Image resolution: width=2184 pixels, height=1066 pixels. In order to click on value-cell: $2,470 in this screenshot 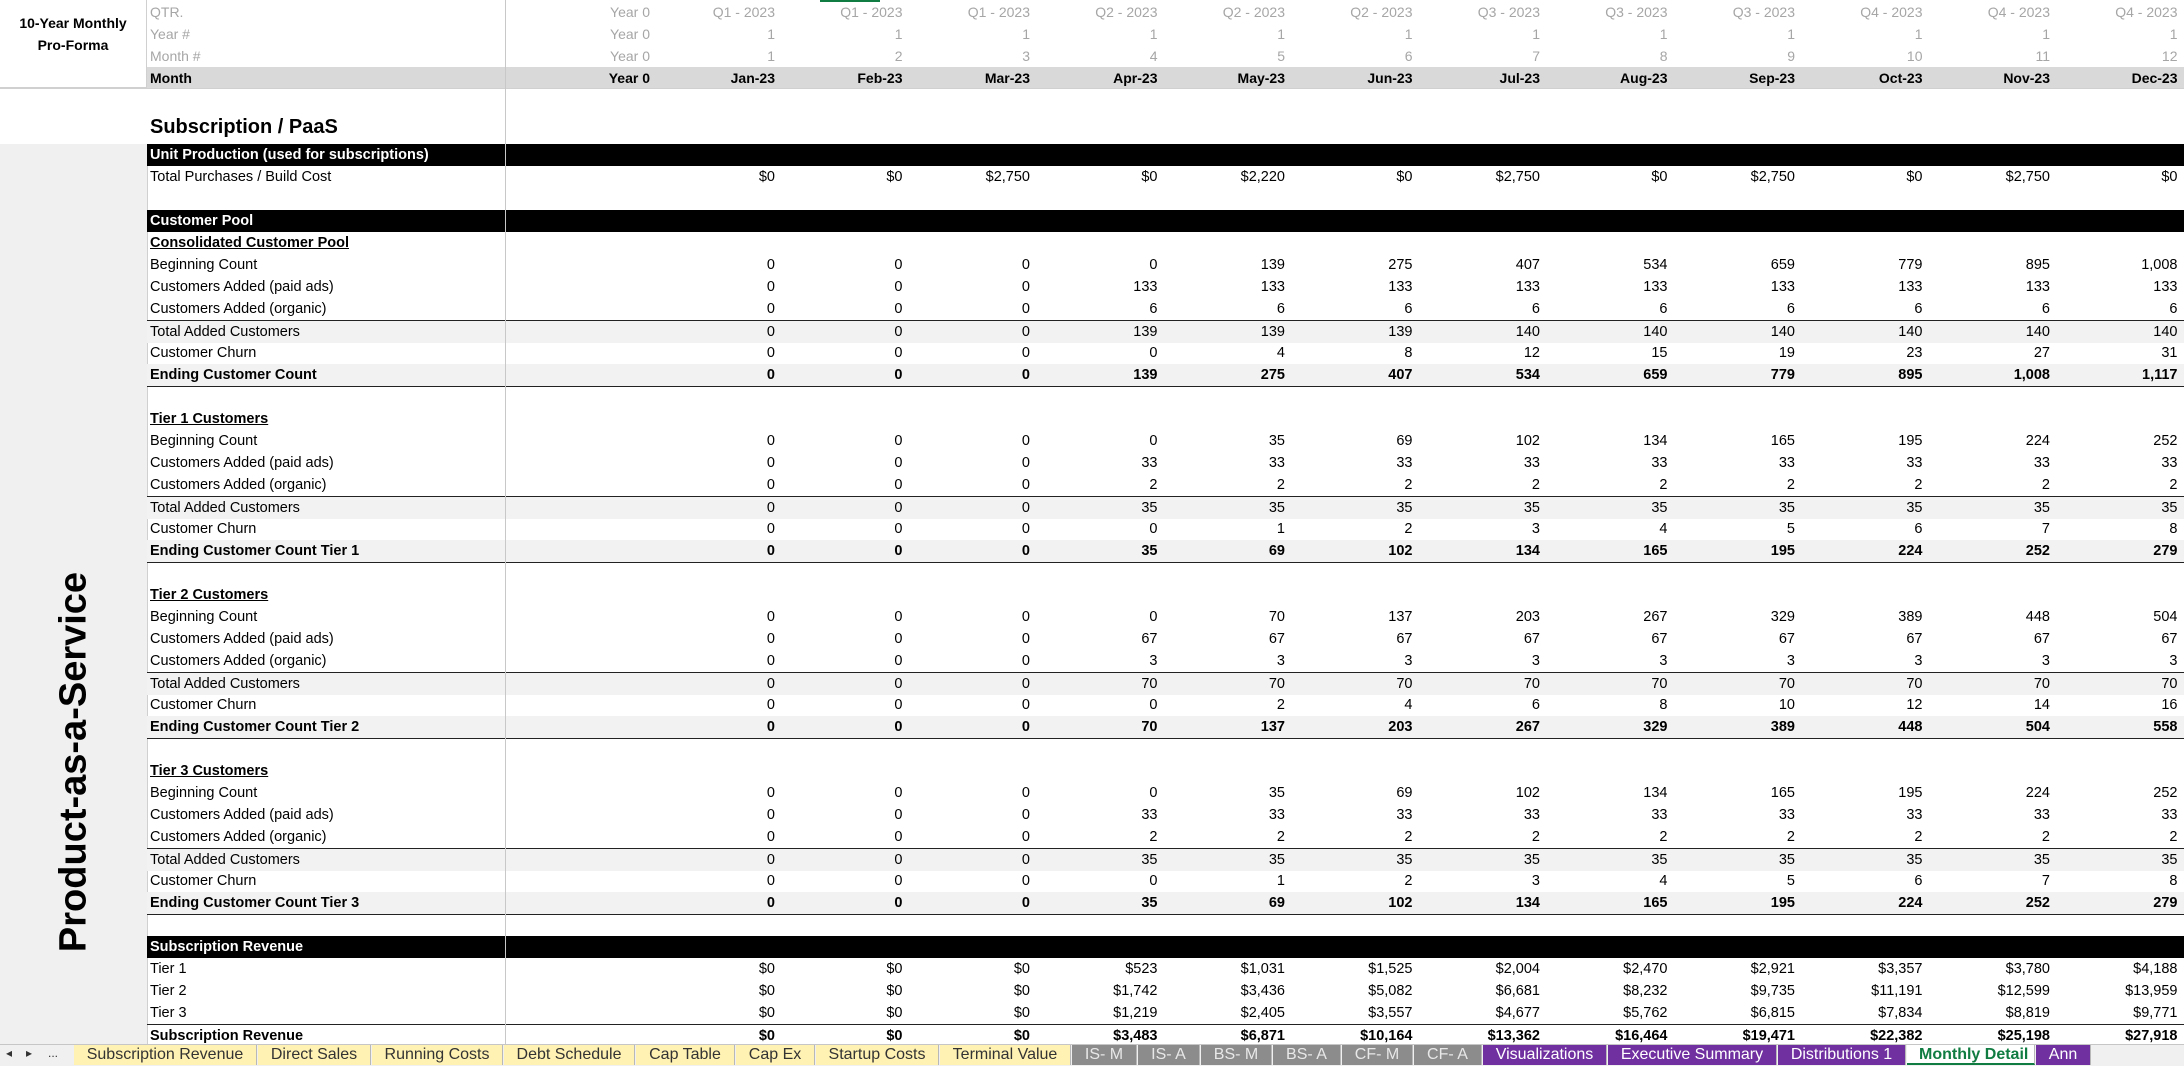, I will do `click(1605, 969)`.